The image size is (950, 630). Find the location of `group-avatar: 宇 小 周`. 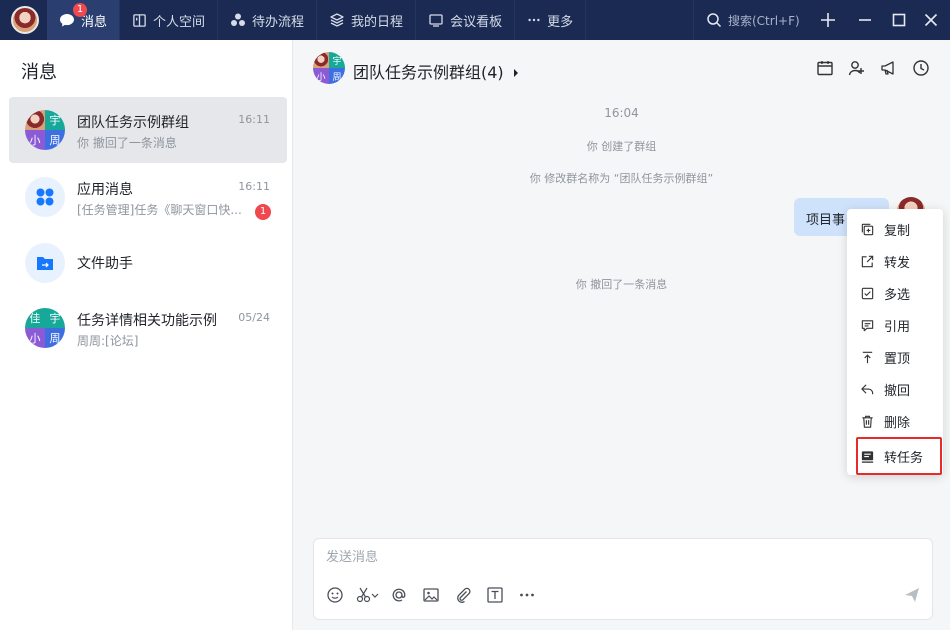

group-avatar: 宇 小 周 is located at coordinates (45, 130).